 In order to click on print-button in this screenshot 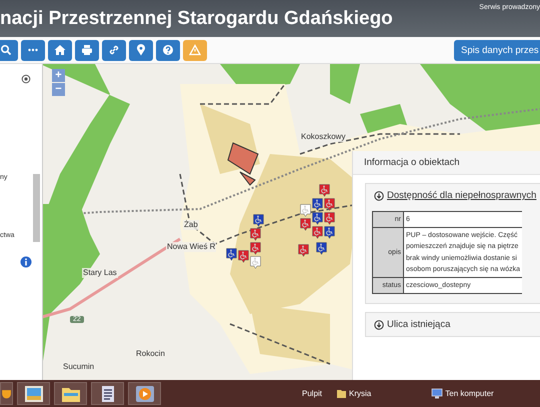, I will do `click(87, 50)`.